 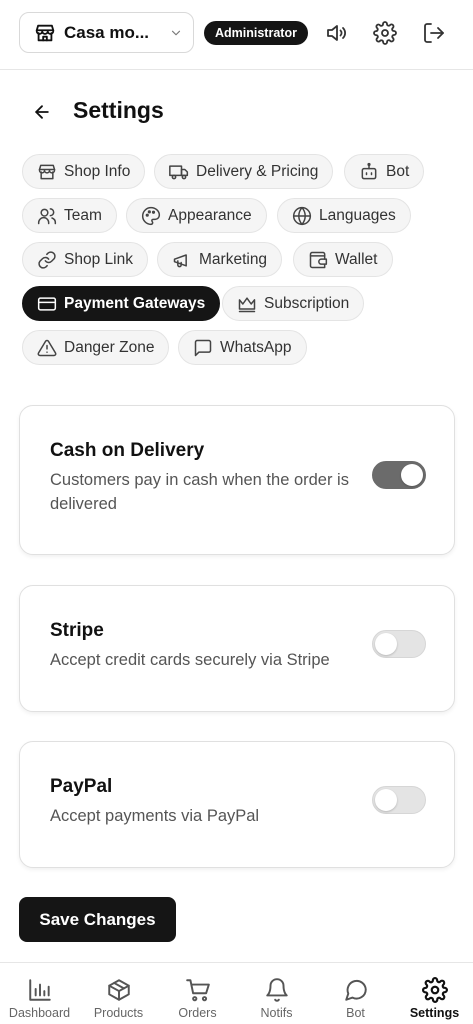 I want to click on tab-team: Team, so click(x=69, y=215).